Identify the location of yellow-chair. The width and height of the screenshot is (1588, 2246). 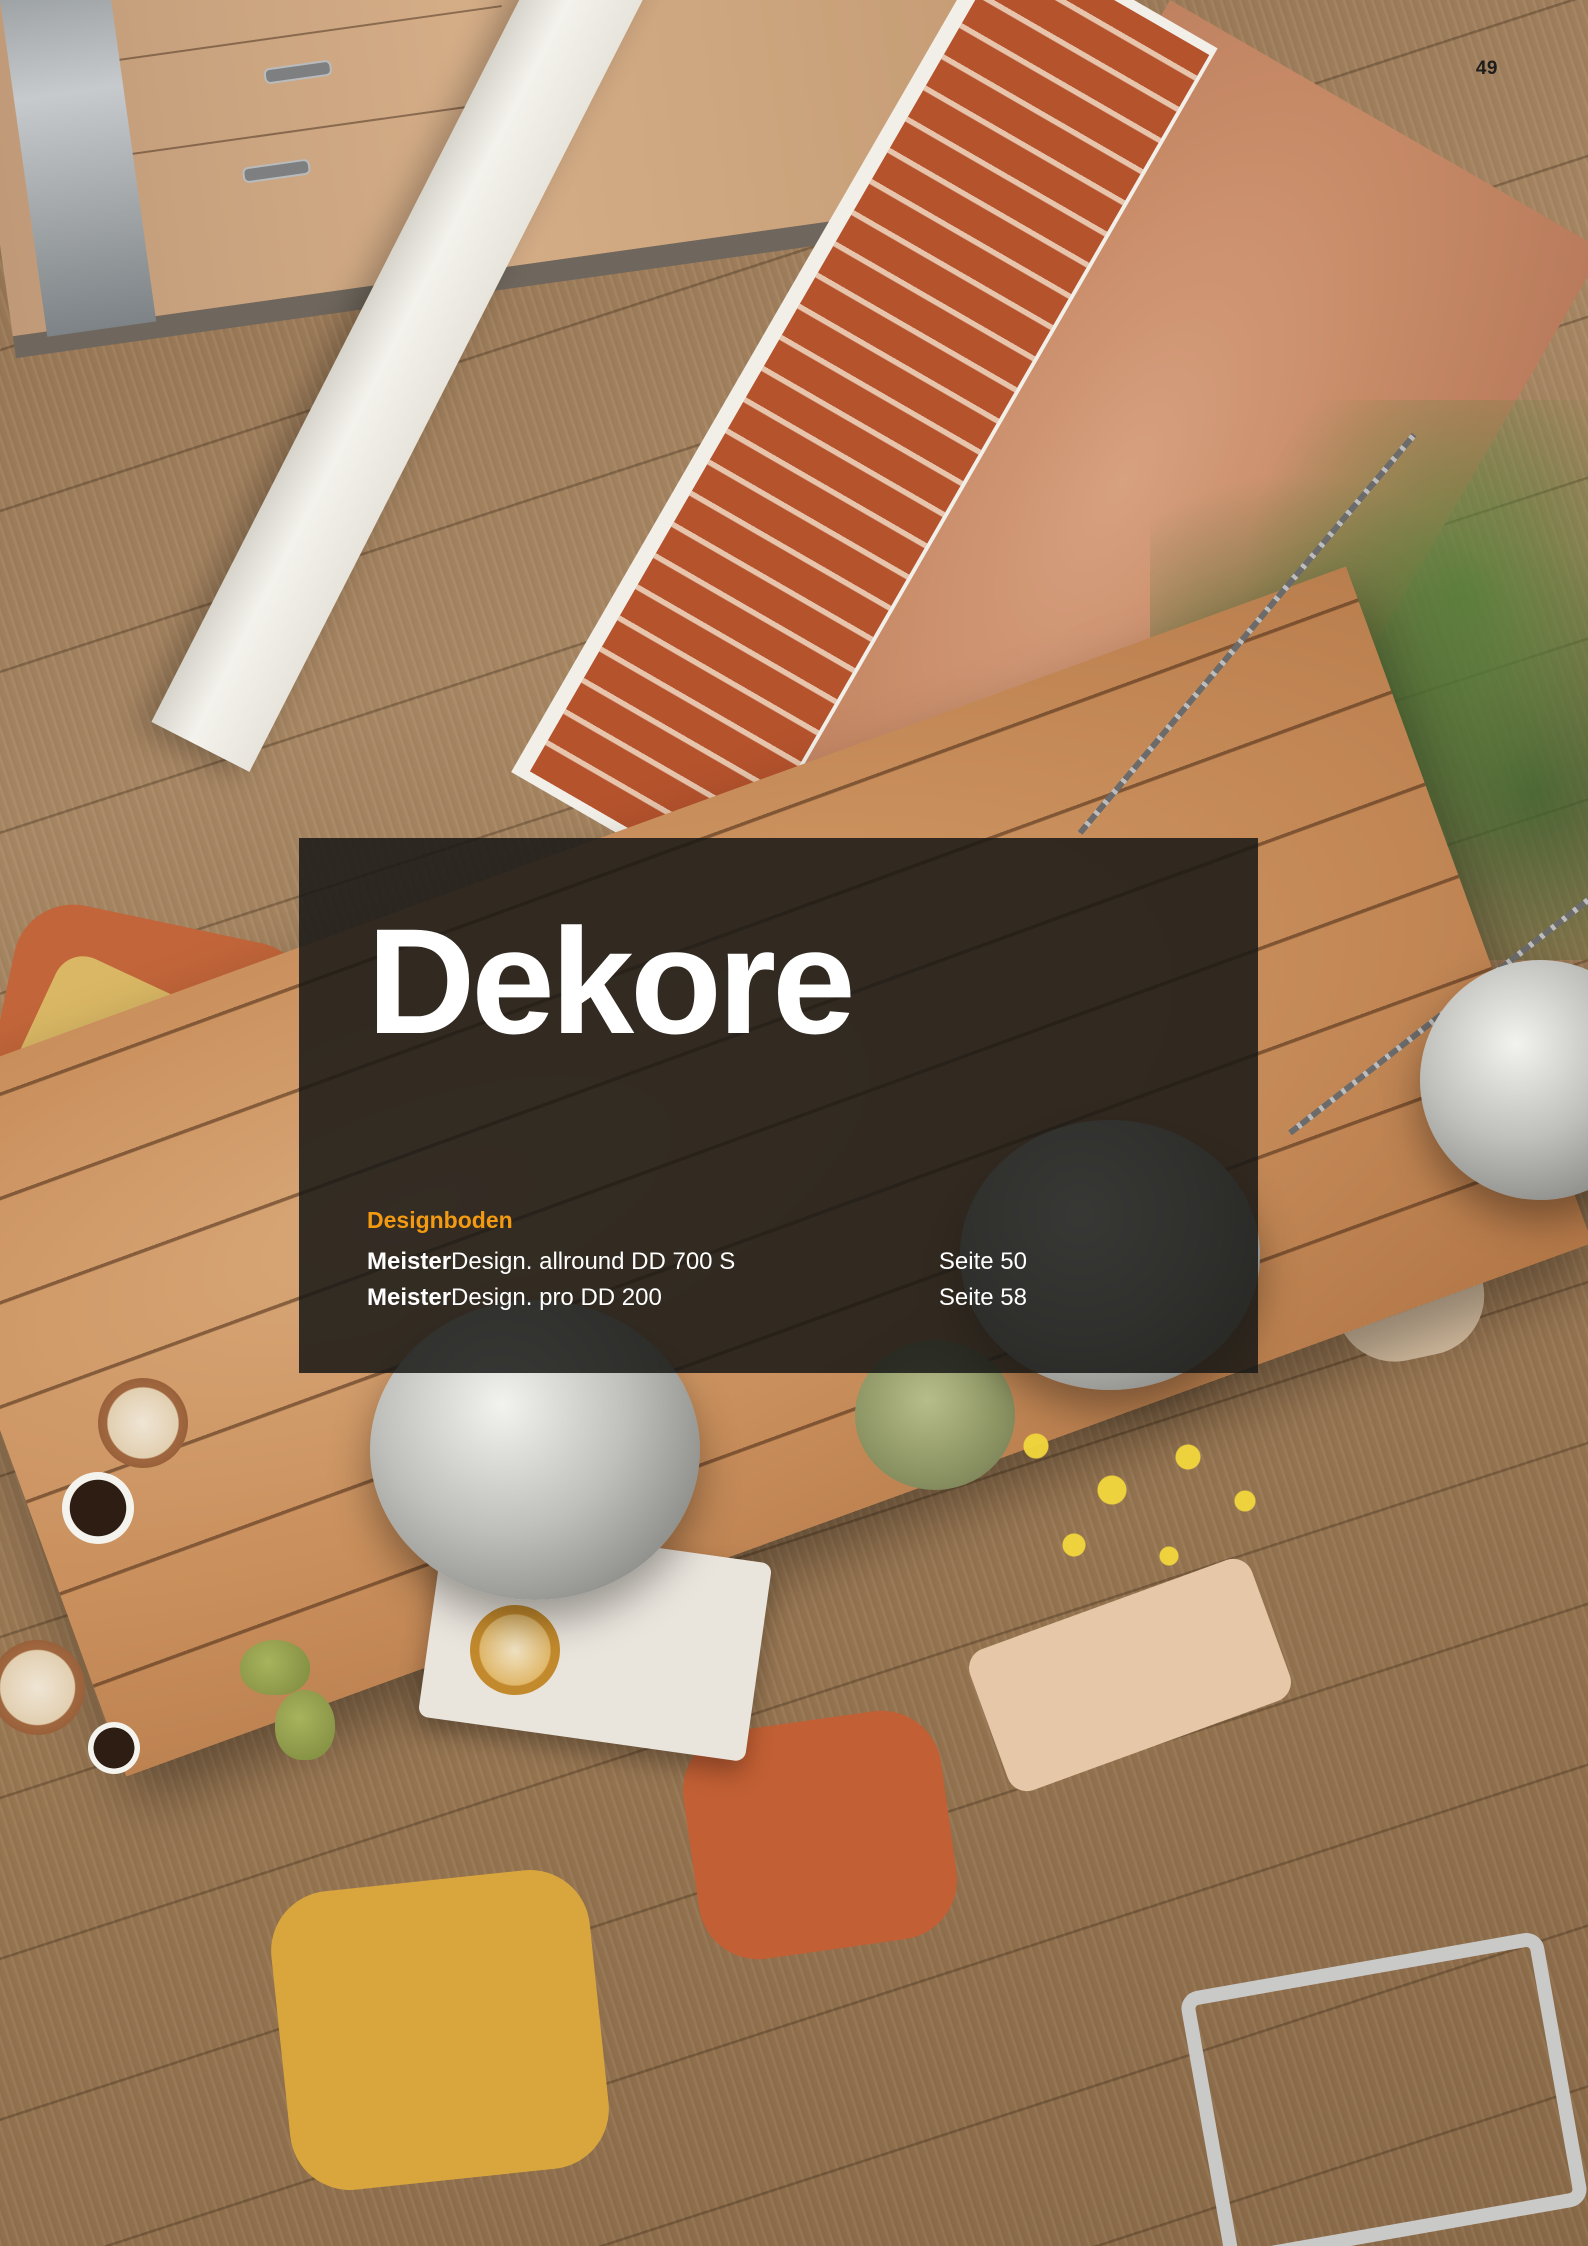
(440, 2030).